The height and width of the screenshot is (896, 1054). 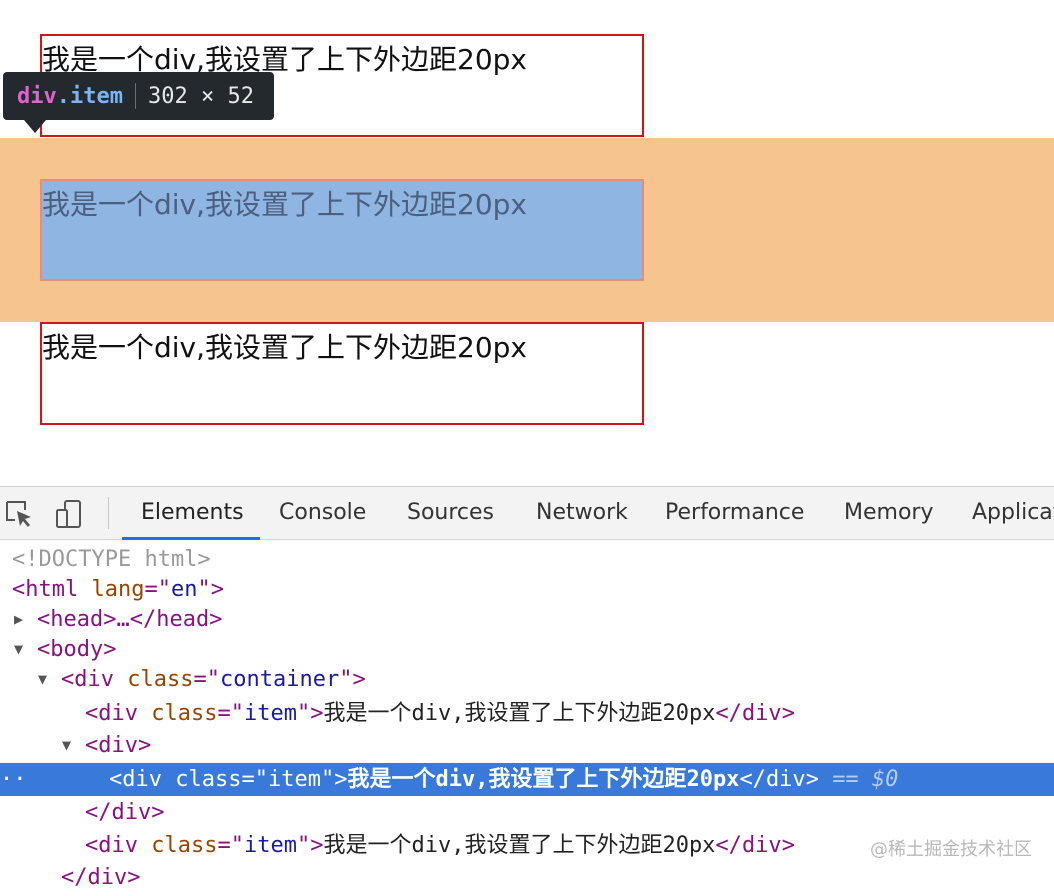 I want to click on watermark: @稀土掘金技术社区, so click(x=951, y=849).